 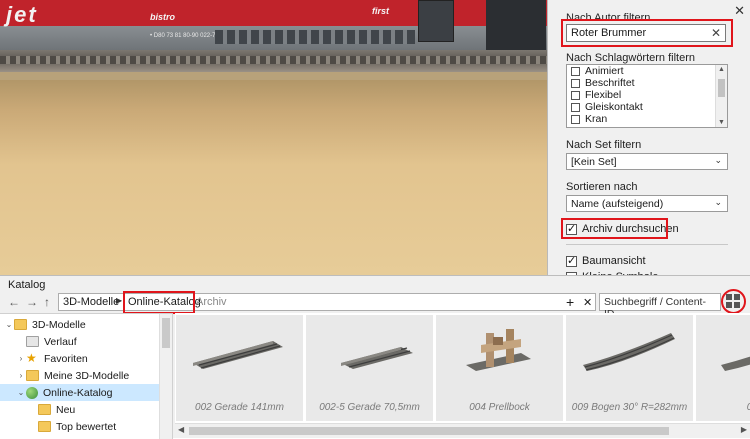 I want to click on scroll-left-icon: ◀, so click(x=181, y=429).